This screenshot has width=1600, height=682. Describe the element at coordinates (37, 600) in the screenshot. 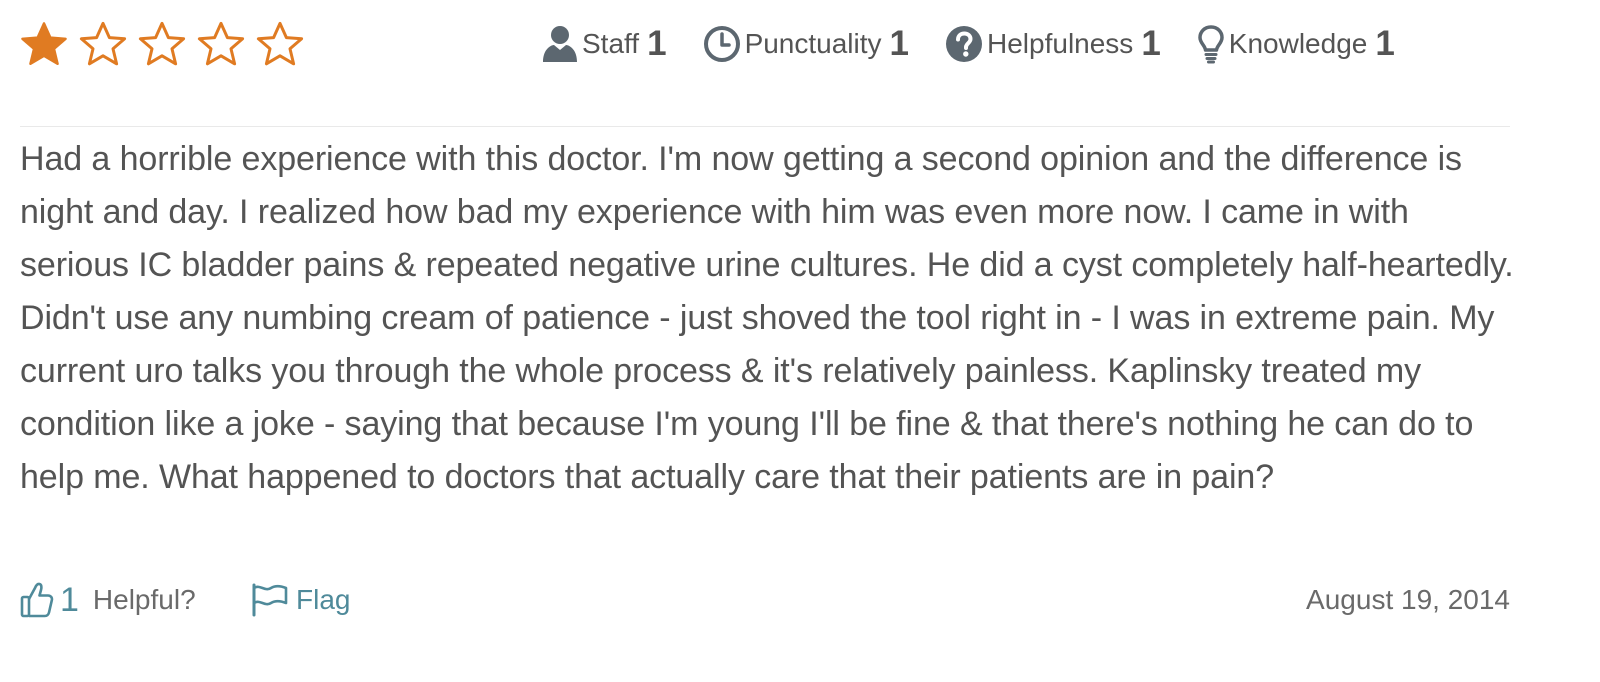

I see `thumbs-up-icon` at that location.